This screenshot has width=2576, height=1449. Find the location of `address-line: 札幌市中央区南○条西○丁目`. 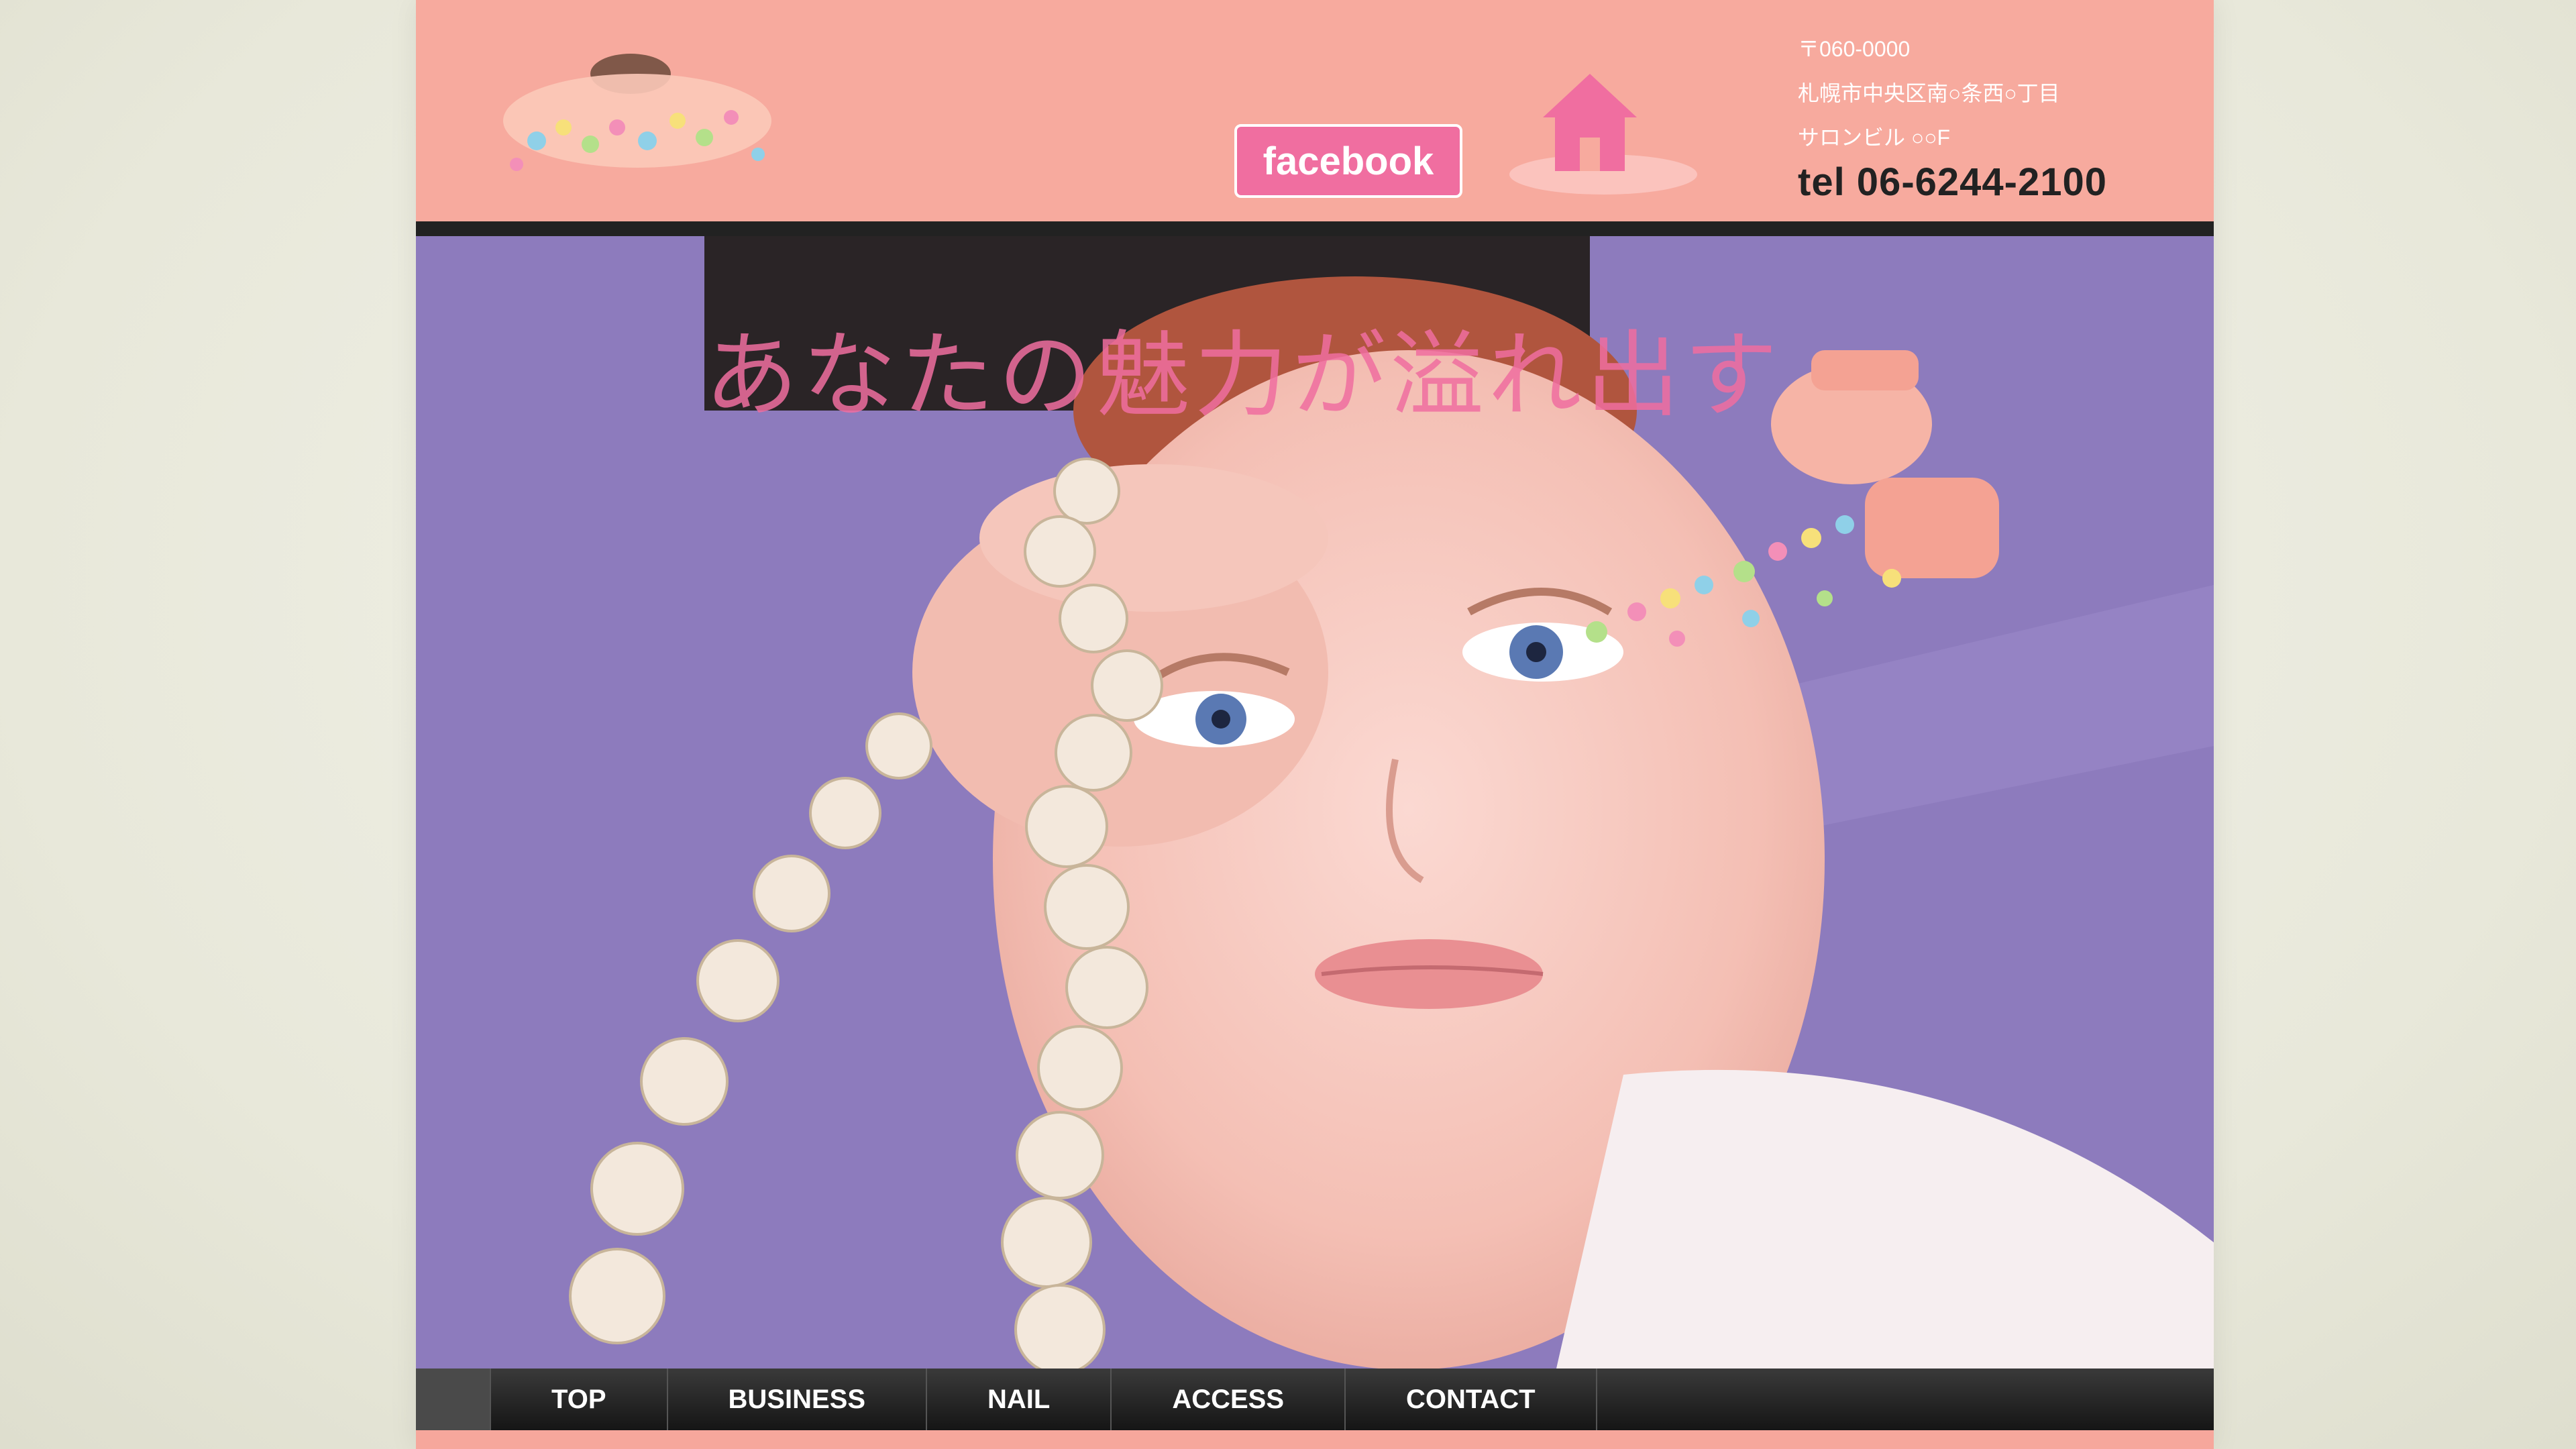

address-line: 札幌市中央区南○条西○丁目 is located at coordinates (1929, 93).